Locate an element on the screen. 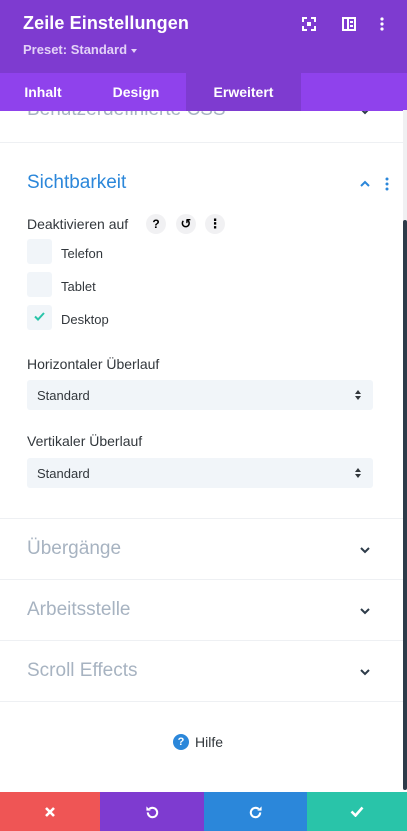 This screenshot has width=407, height=831. help-icon: ? is located at coordinates (156, 224).